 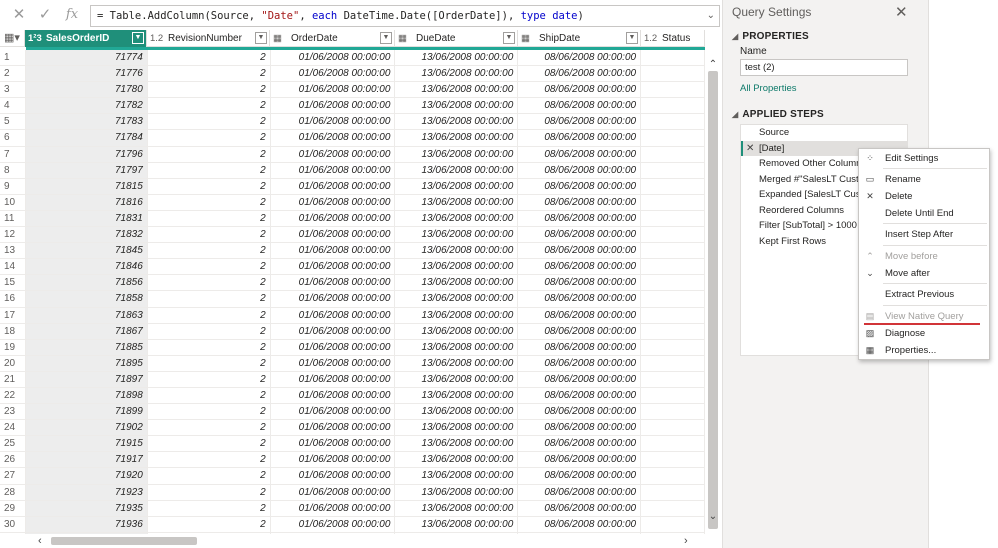 I want to click on table-cell: 71858, so click(x=86, y=299).